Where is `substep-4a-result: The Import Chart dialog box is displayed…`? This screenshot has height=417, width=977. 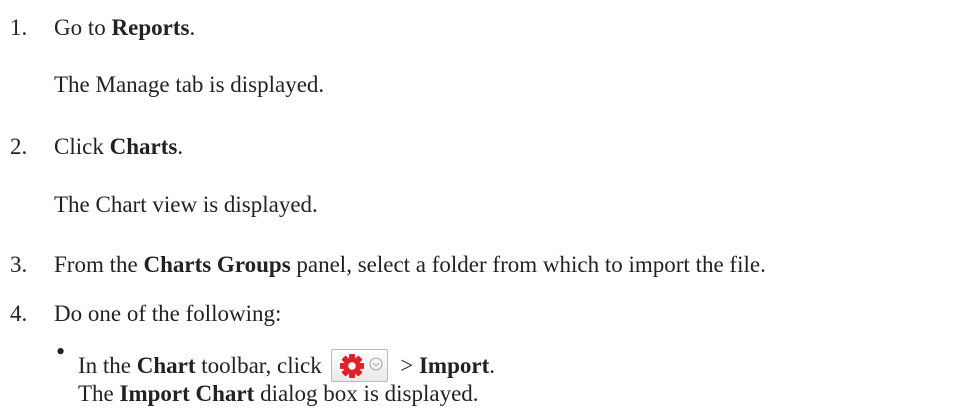 substep-4a-result: The Import Chart dialog box is displayed… is located at coordinates (278, 393).